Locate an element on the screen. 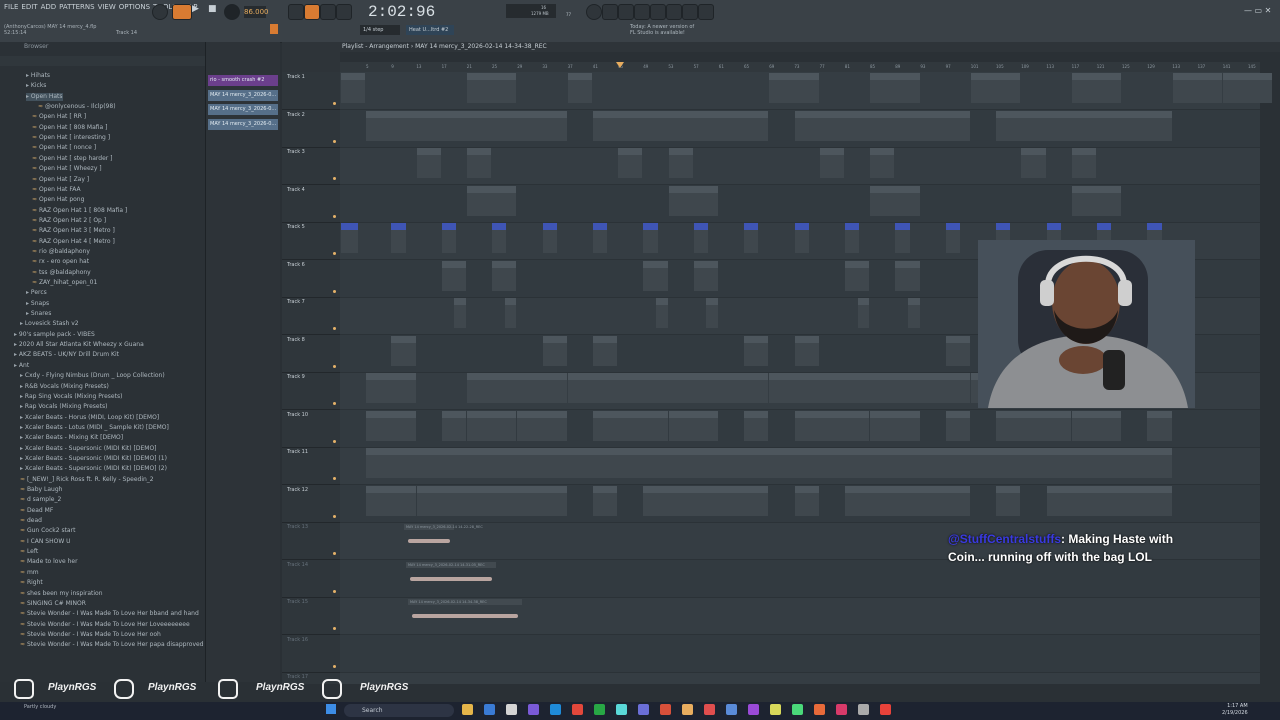 The image size is (1280, 720). browser-file: ≈ rio @baldaphony is located at coordinates (61, 252).